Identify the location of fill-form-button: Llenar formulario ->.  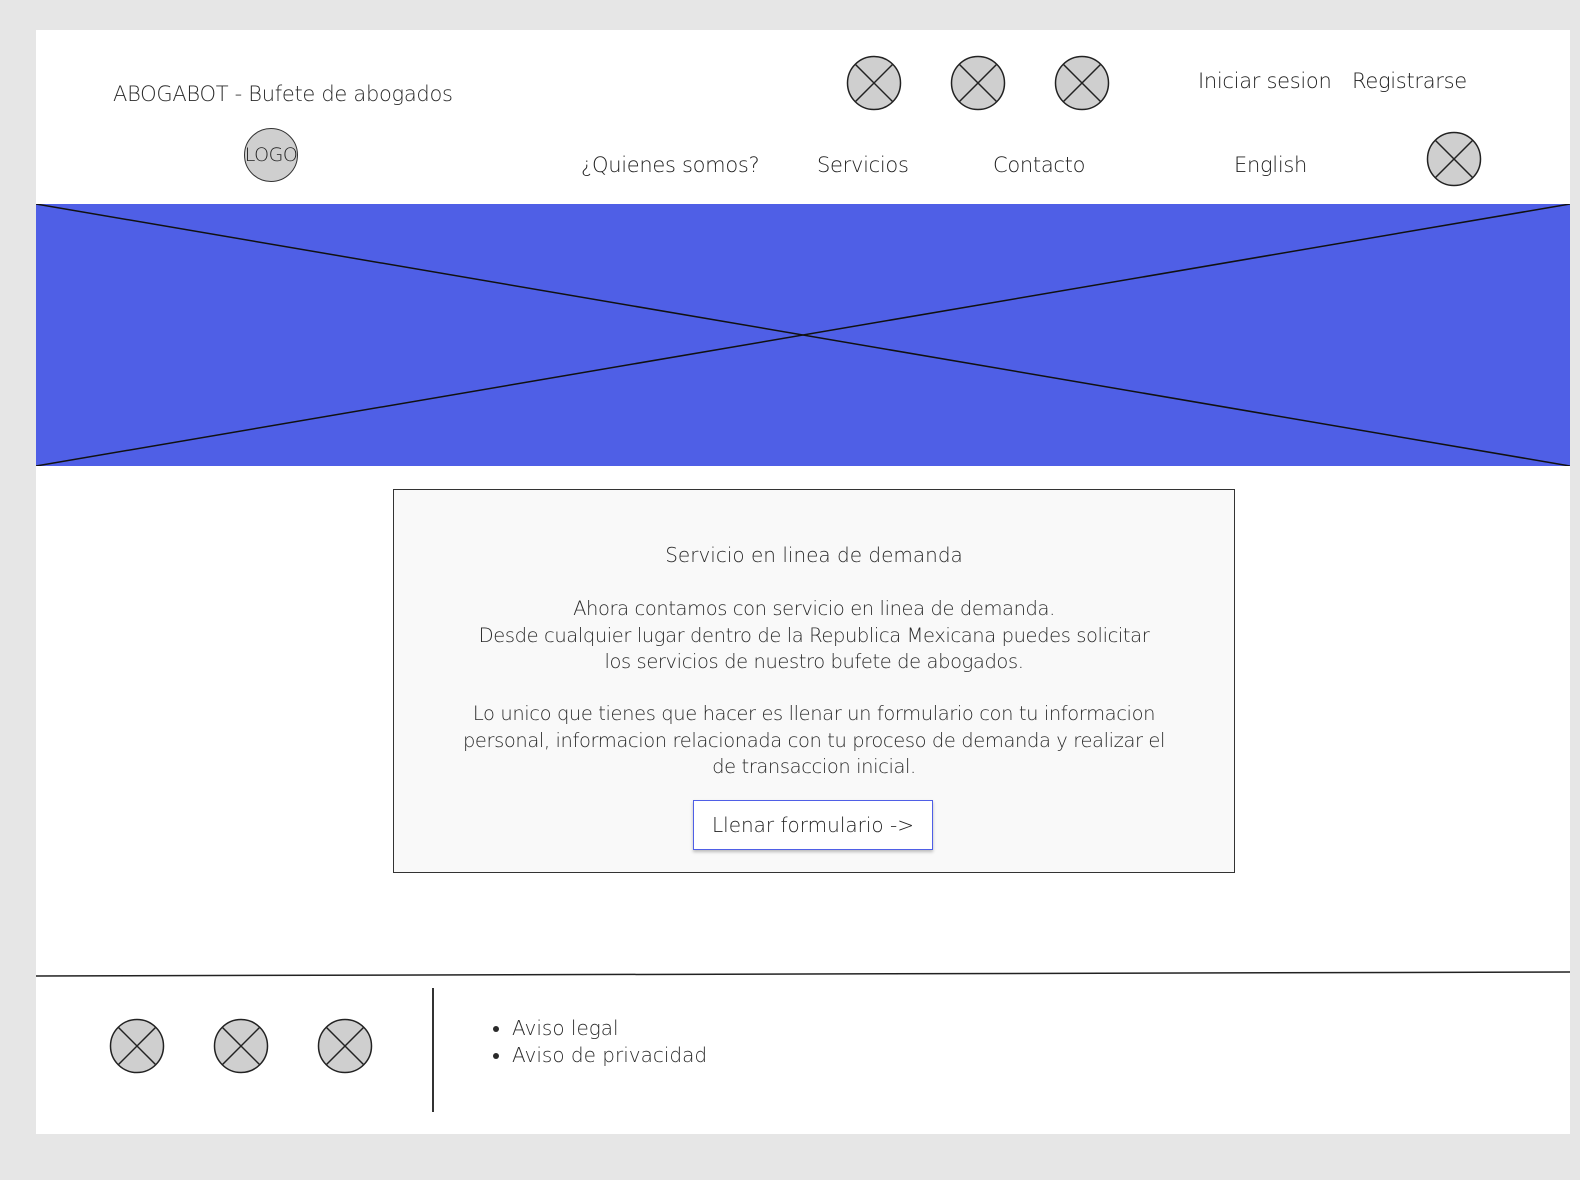
(813, 825).